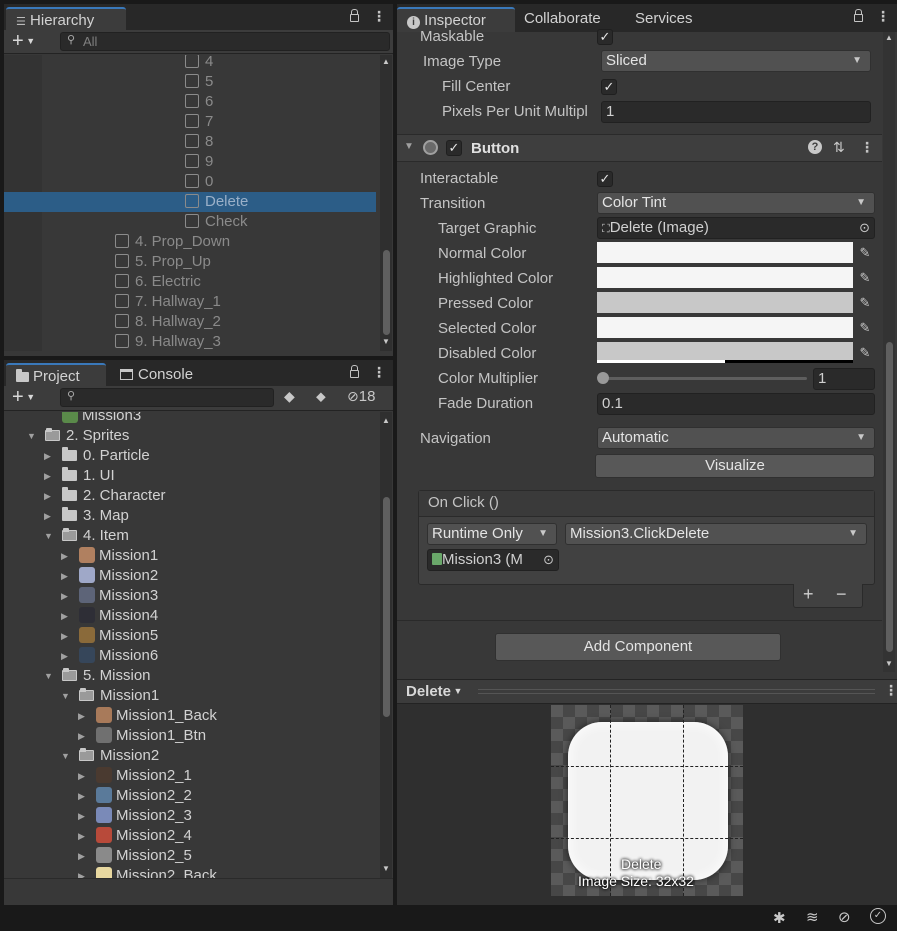 The width and height of the screenshot is (897, 931). I want to click on add-button: + ▼, so click(23, 41).